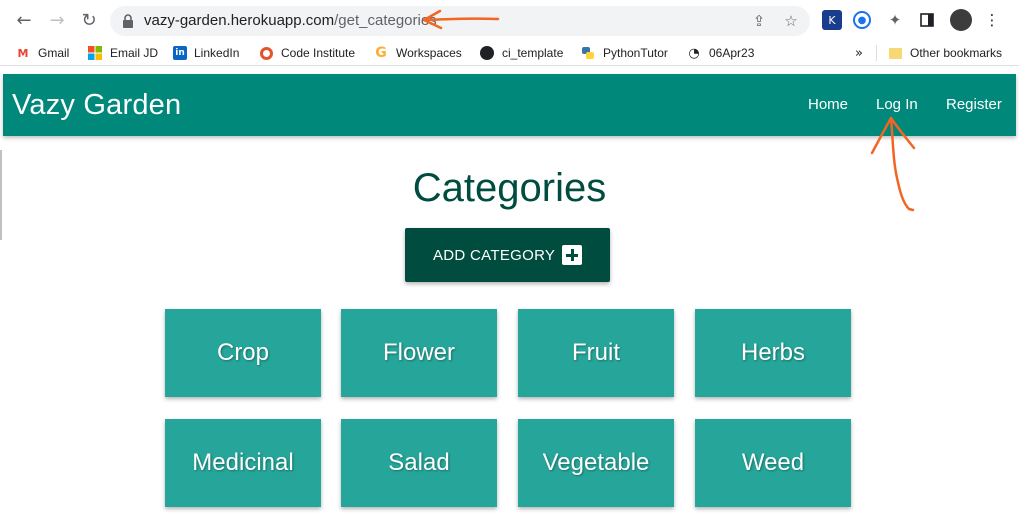 The width and height of the screenshot is (1019, 528). Describe the element at coordinates (318, 53) in the screenshot. I see `bookmark-label: Code Institute` at that location.